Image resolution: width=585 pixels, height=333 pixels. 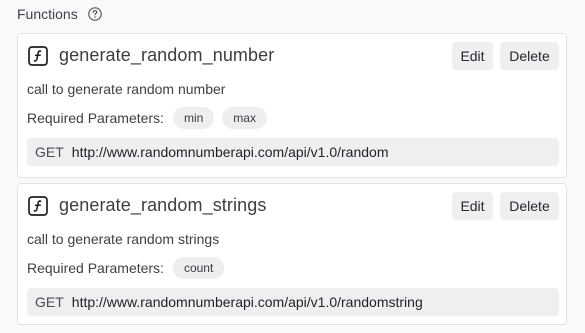 What do you see at coordinates (47, 14) in the screenshot?
I see `section-title: Functions` at bounding box center [47, 14].